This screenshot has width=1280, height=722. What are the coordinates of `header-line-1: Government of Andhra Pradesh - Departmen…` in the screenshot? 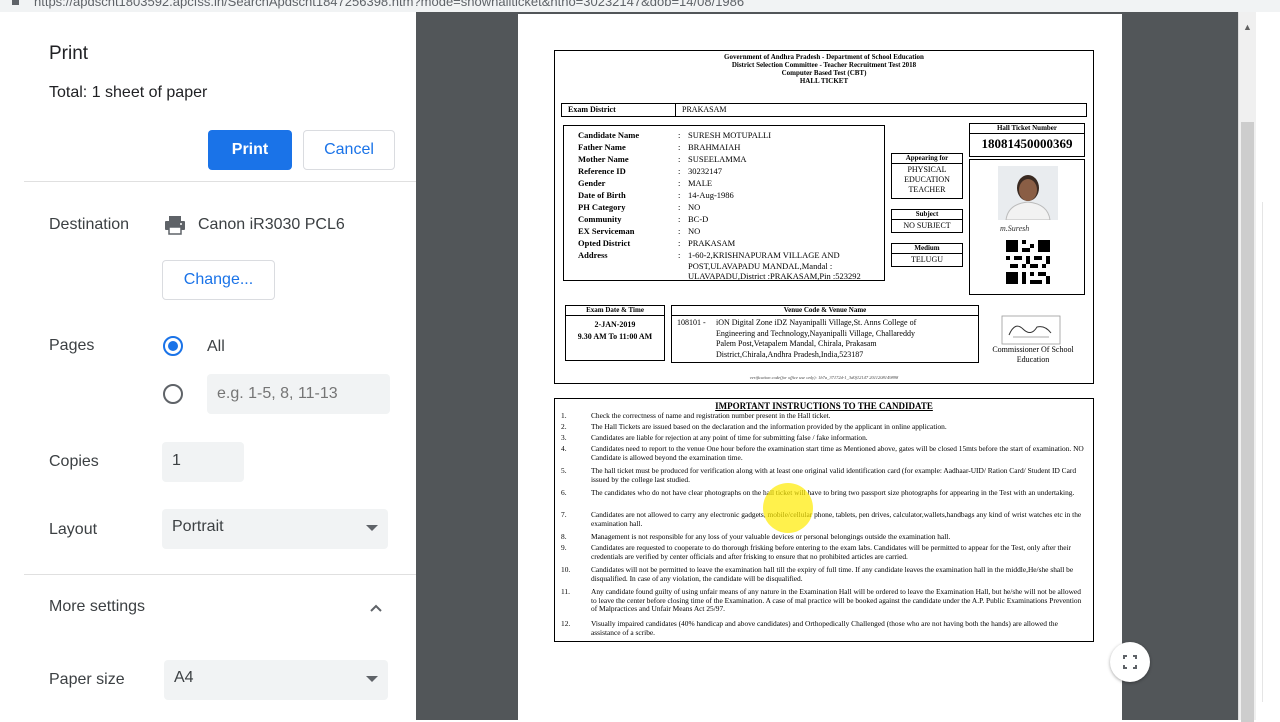 It's located at (824, 57).